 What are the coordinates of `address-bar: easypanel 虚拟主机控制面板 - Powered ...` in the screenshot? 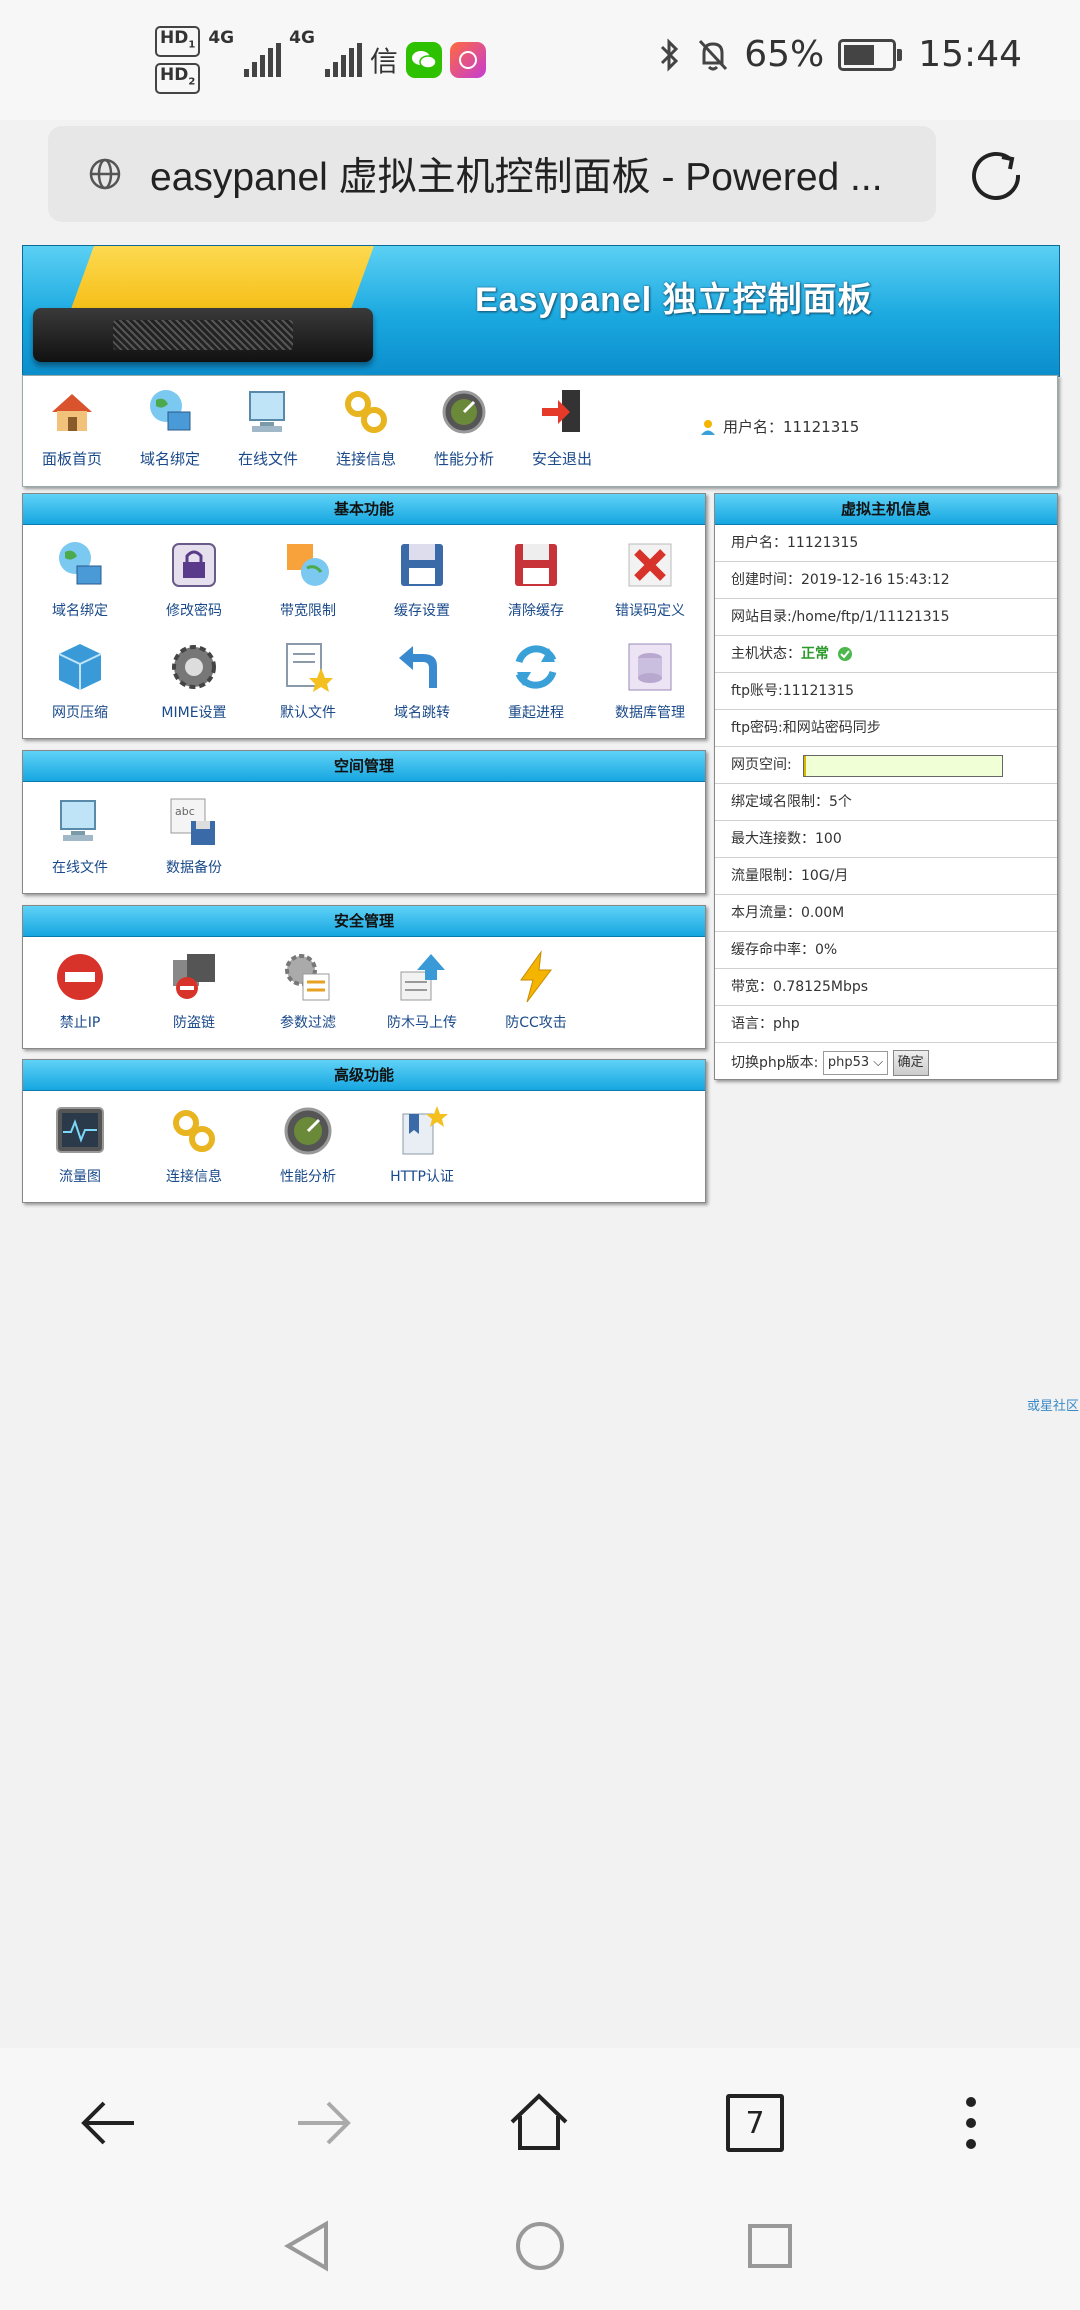 It's located at (492, 174).